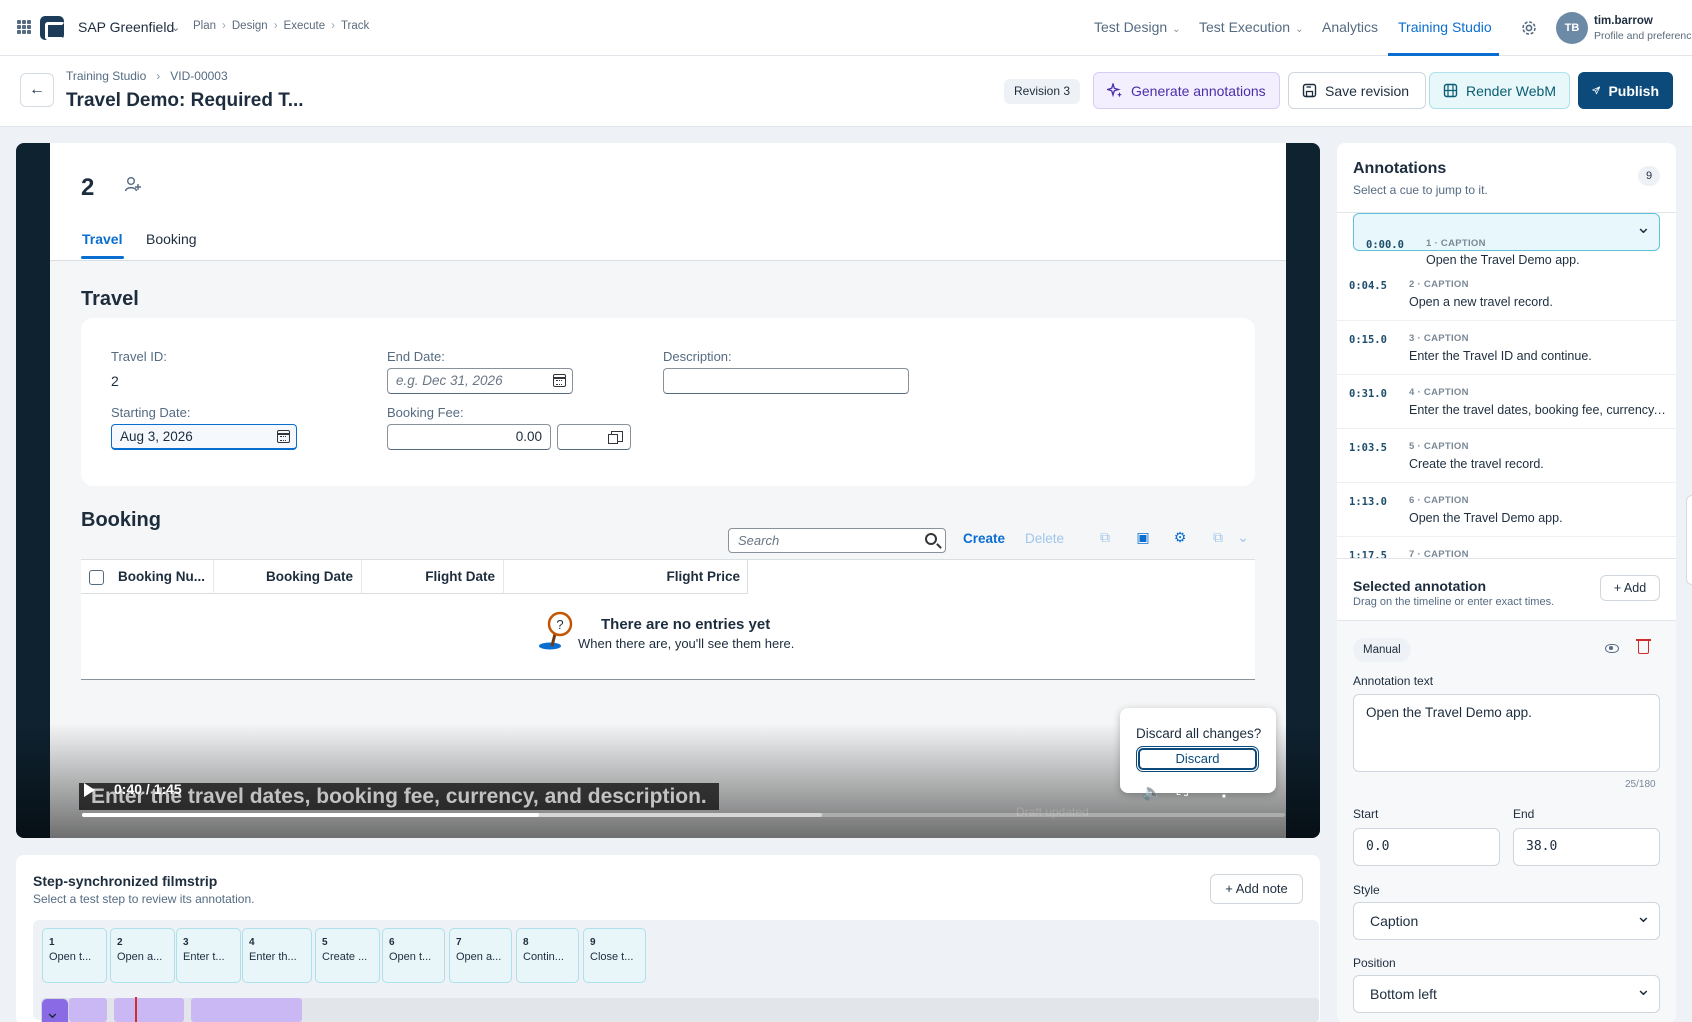 The width and height of the screenshot is (1692, 1022). I want to click on nav-test-design: Test Design ⌄, so click(1137, 27).